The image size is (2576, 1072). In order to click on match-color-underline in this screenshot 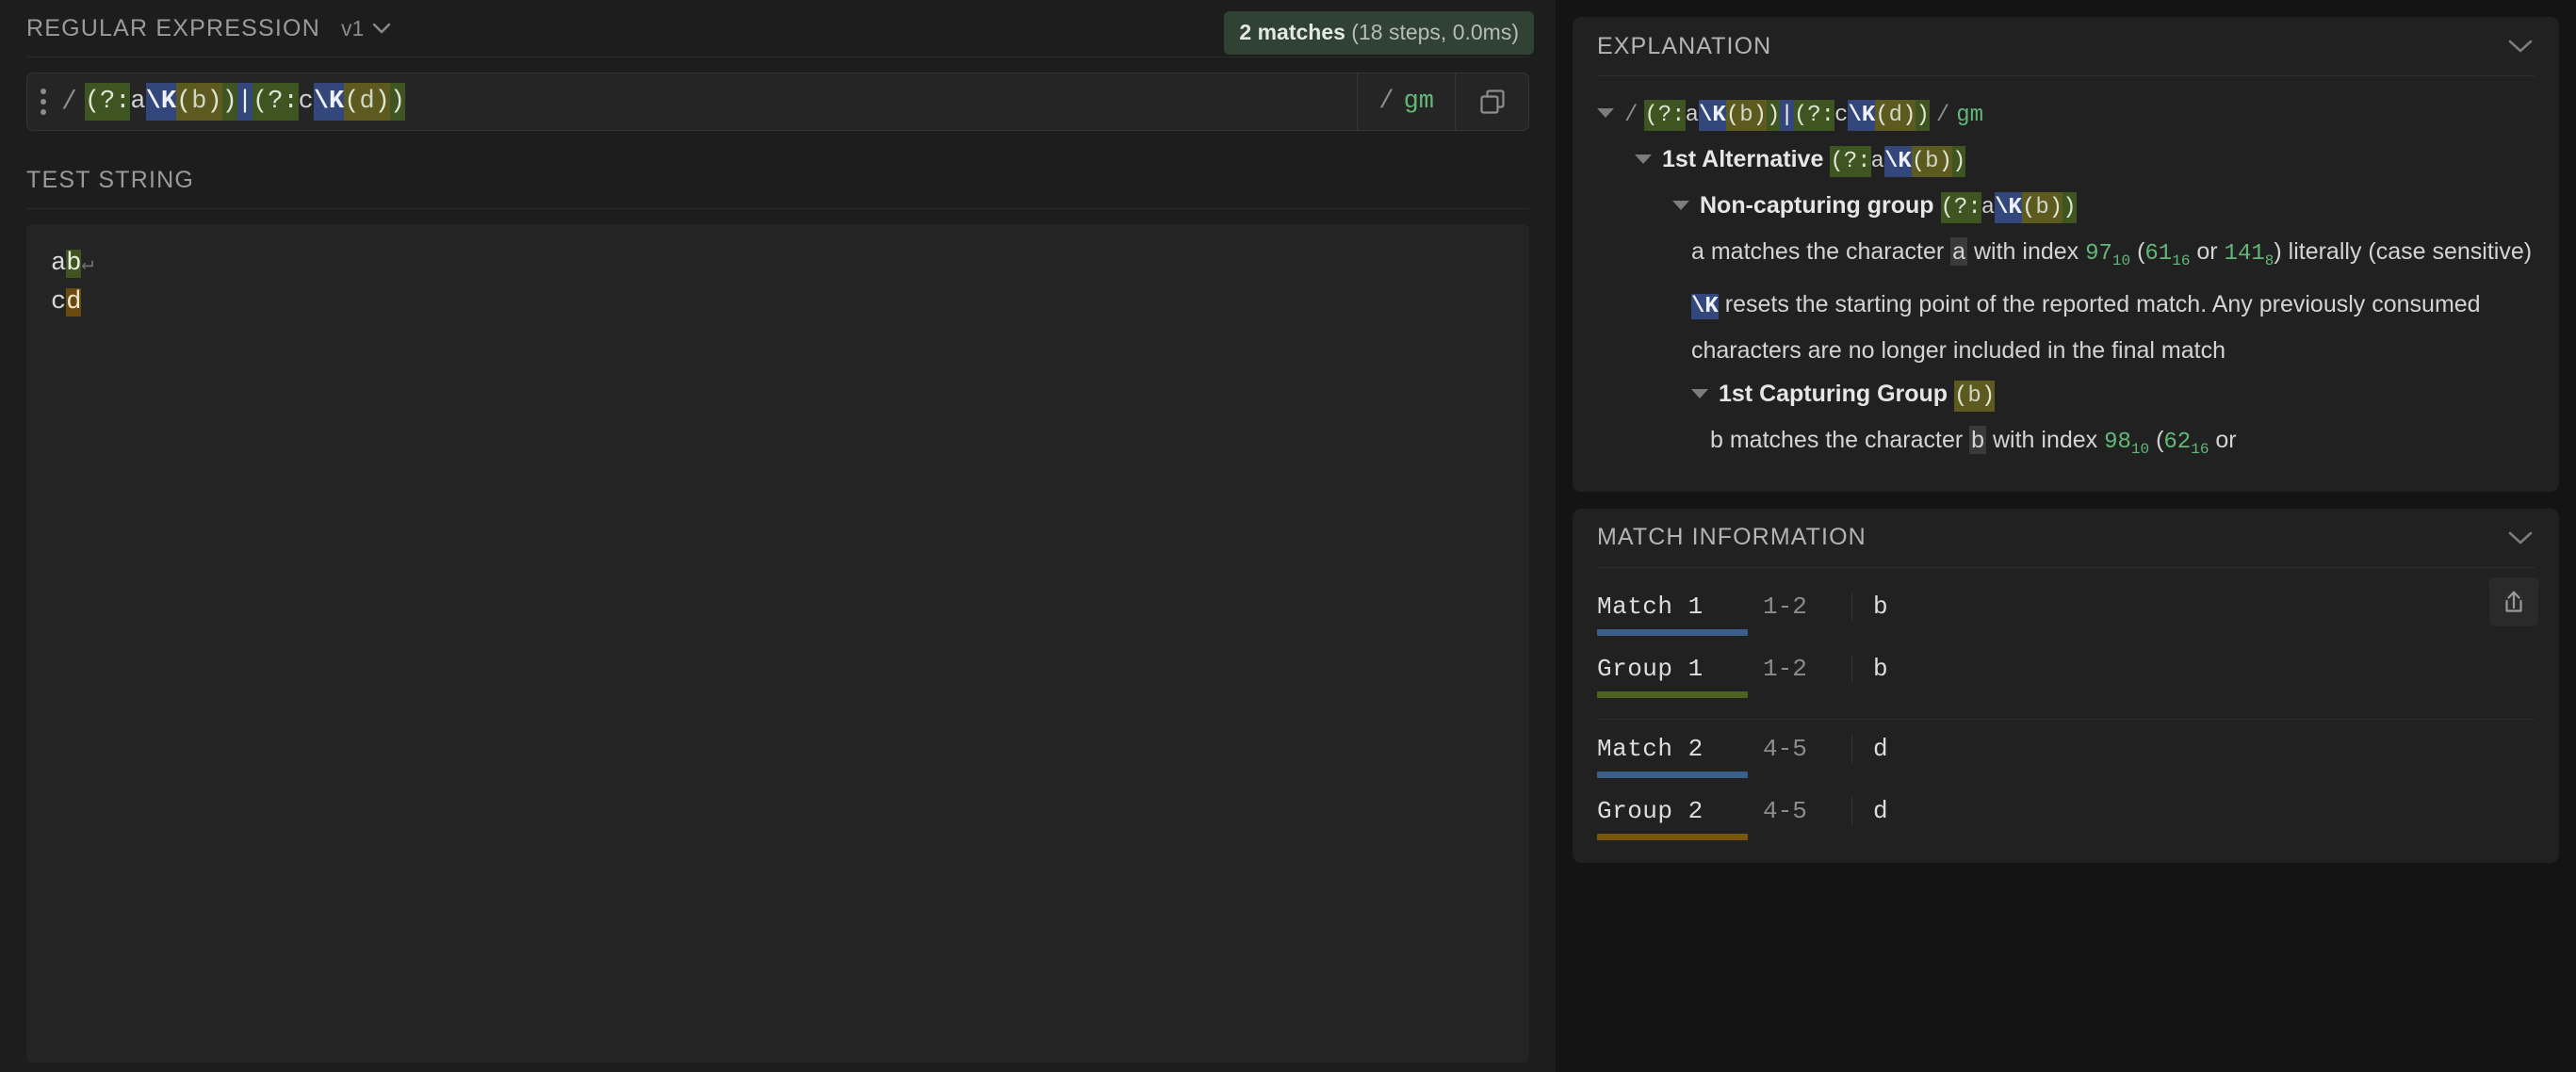, I will do `click(1672, 836)`.